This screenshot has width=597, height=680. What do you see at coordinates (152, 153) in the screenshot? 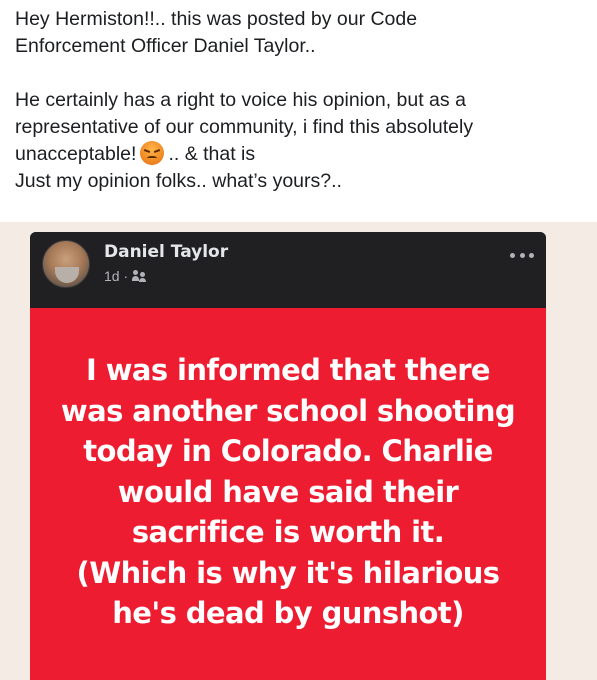
I see `angry-face-emoji-icon` at bounding box center [152, 153].